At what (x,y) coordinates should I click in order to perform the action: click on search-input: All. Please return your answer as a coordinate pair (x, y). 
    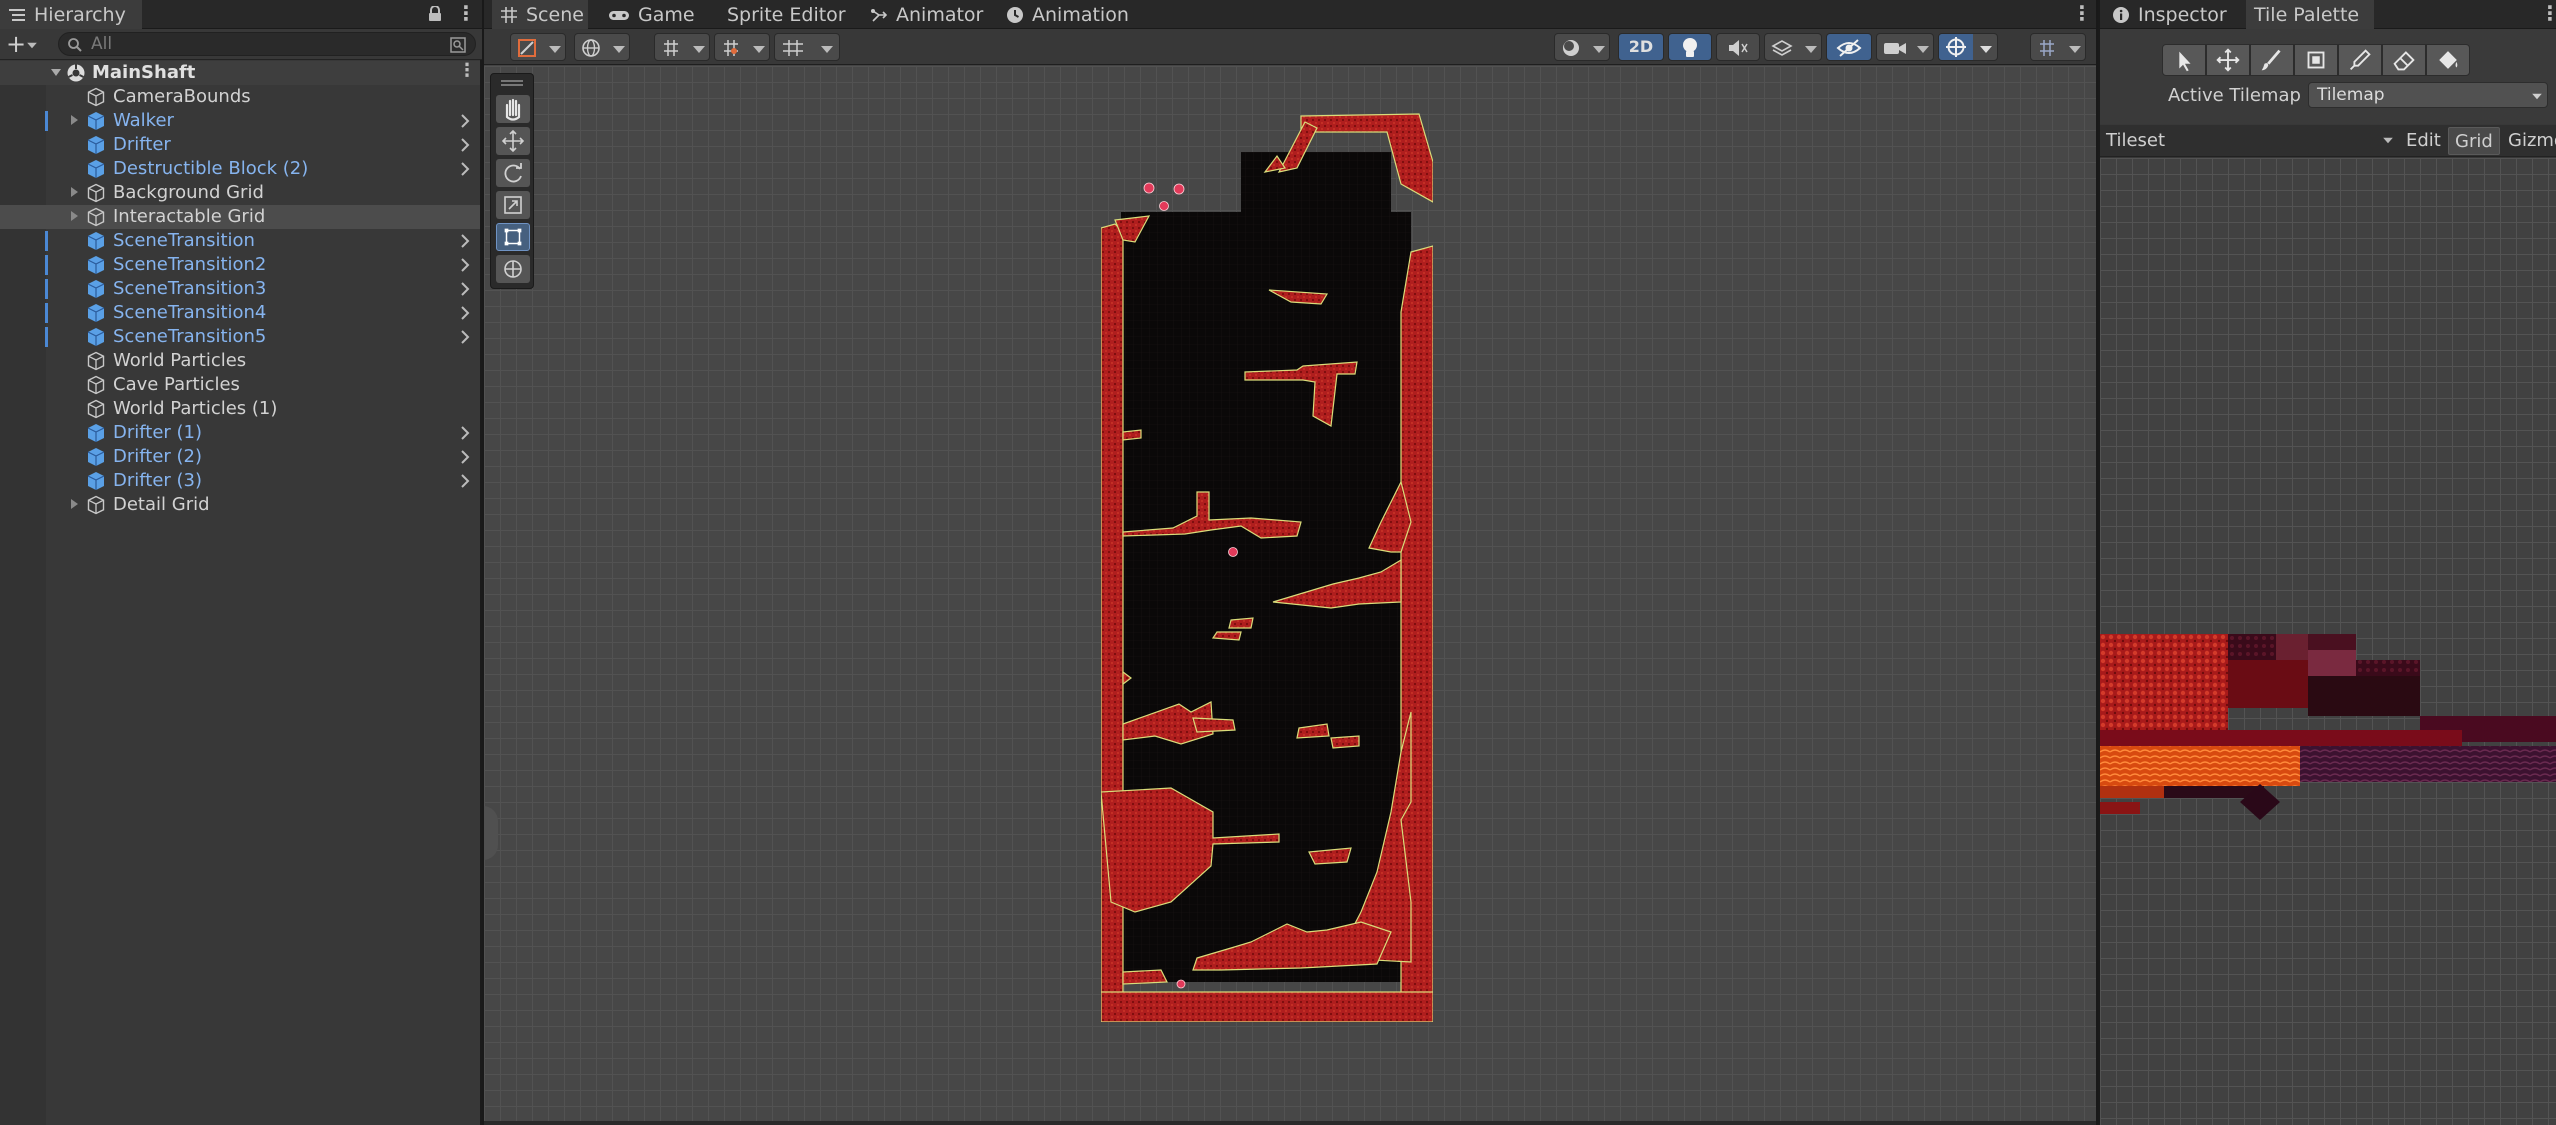
    Looking at the image, I should click on (267, 44).